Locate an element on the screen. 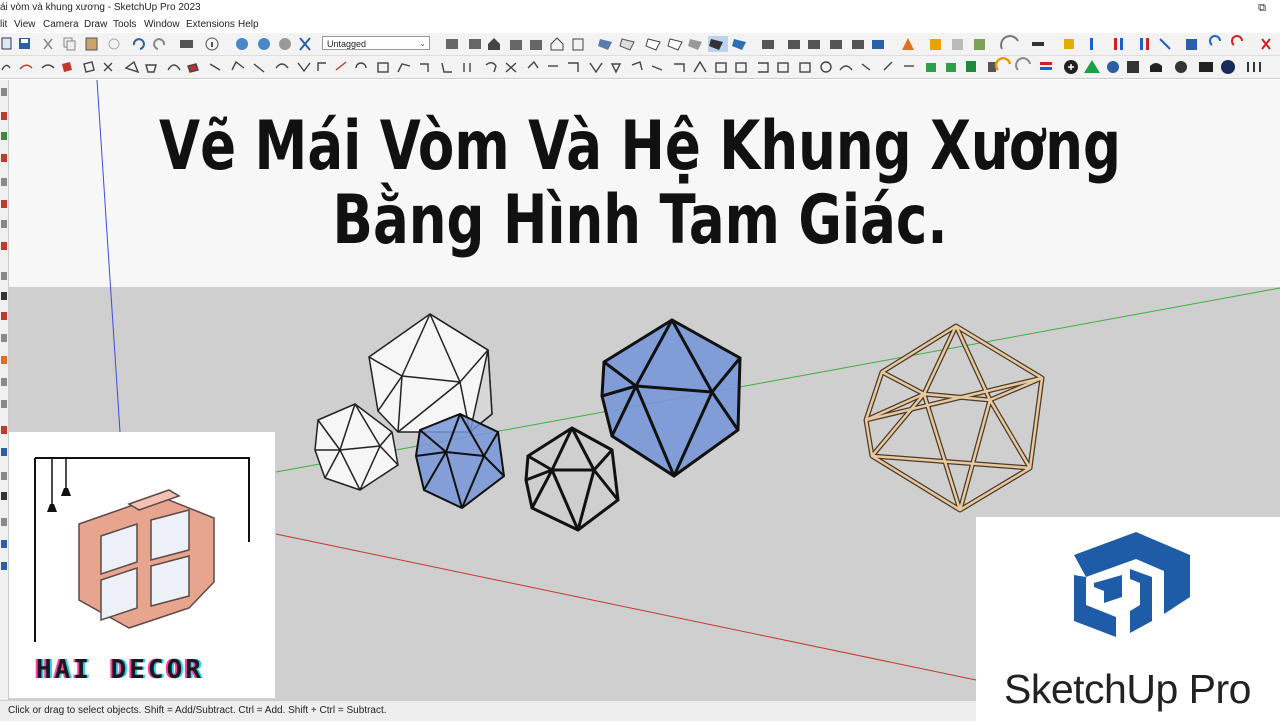 Image resolution: width=1280 pixels, height=725 pixels. headline-line-1: Vẽ Mái Vòm Và Hệ Khung Xương is located at coordinates (640, 146).